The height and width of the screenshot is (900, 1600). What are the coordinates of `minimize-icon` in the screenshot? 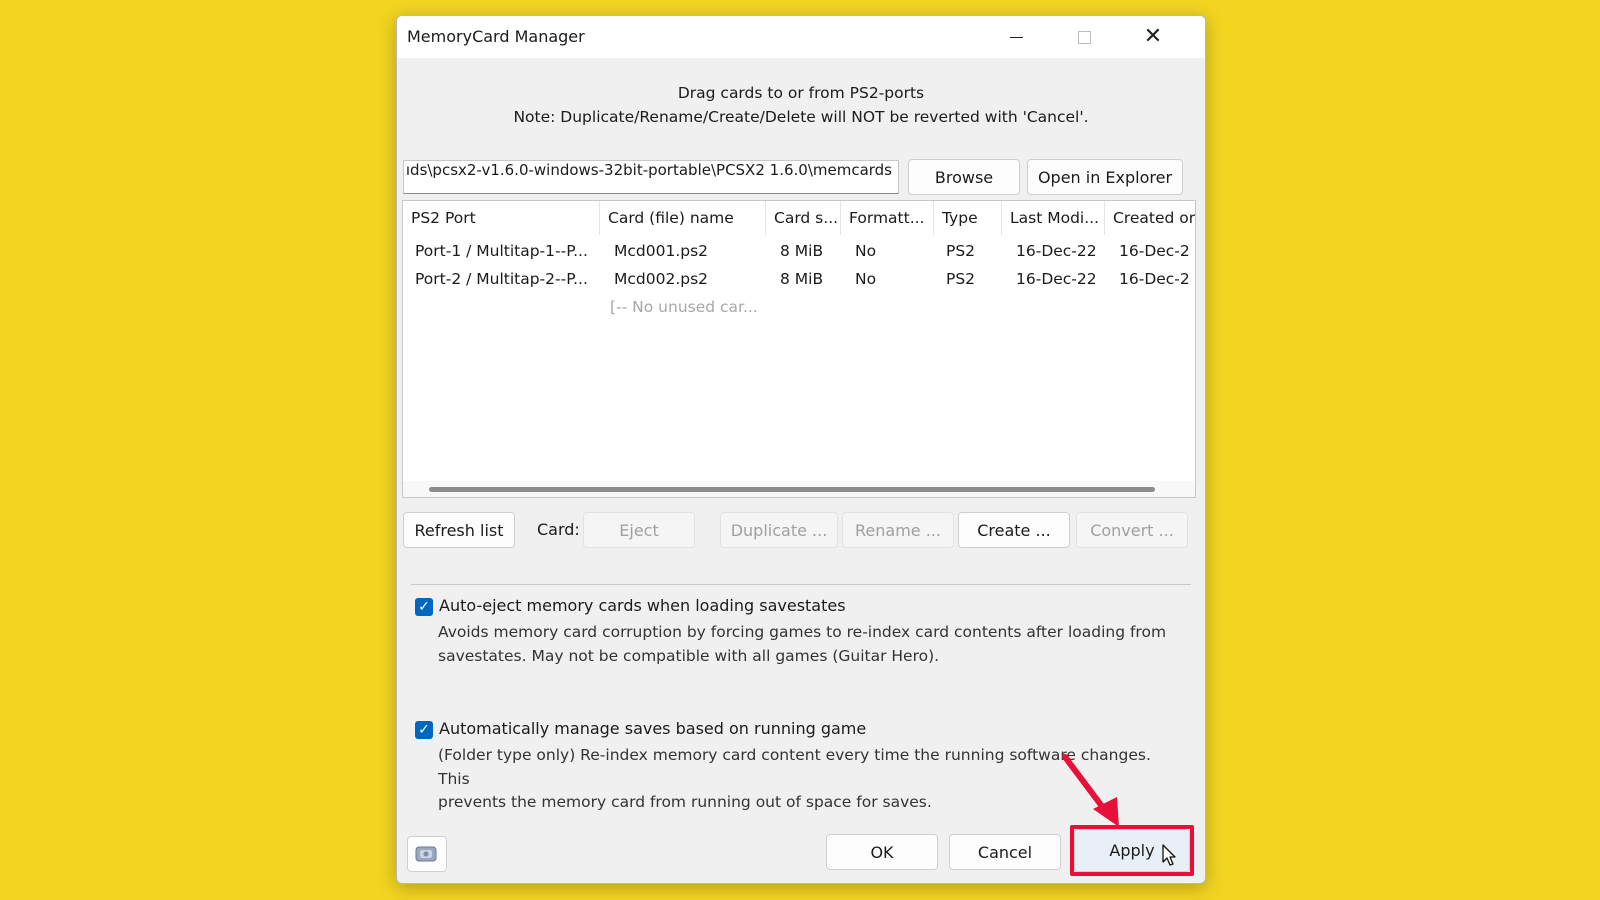 It's located at (1016, 37).